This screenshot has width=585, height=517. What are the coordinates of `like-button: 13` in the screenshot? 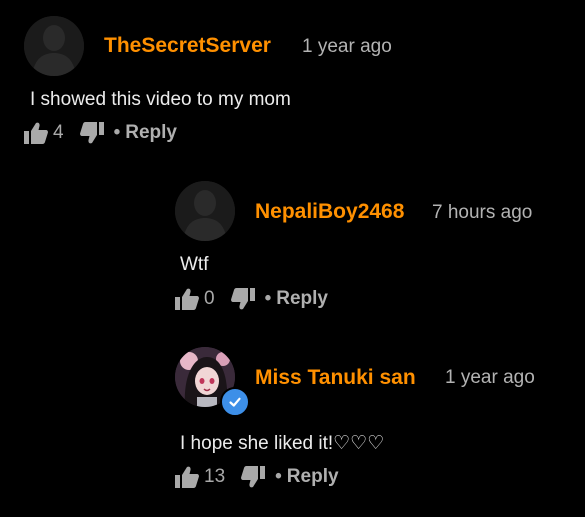 It's located at (200, 477).